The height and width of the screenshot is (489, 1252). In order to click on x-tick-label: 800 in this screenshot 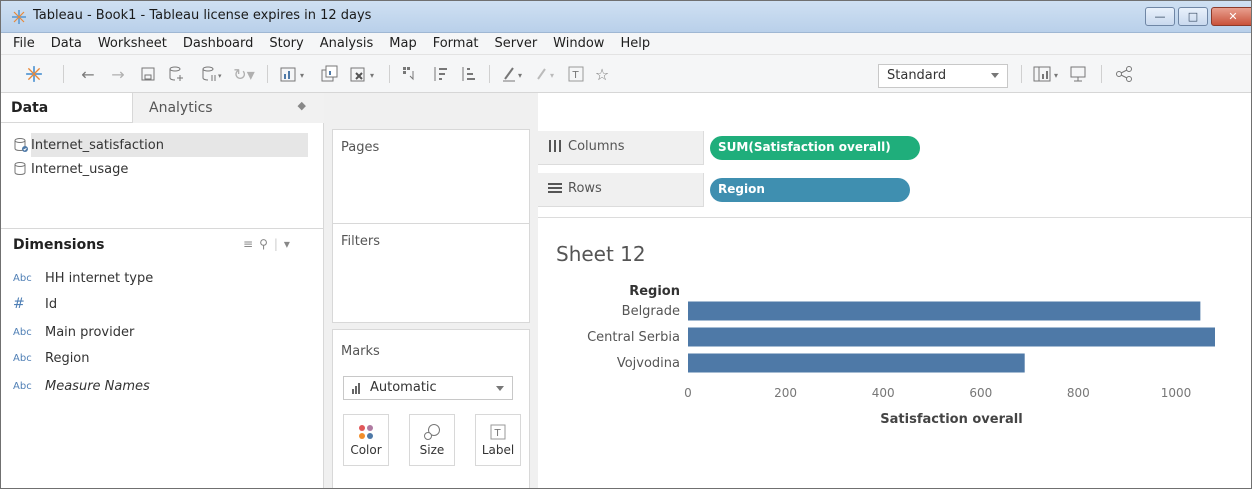, I will do `click(1078, 393)`.